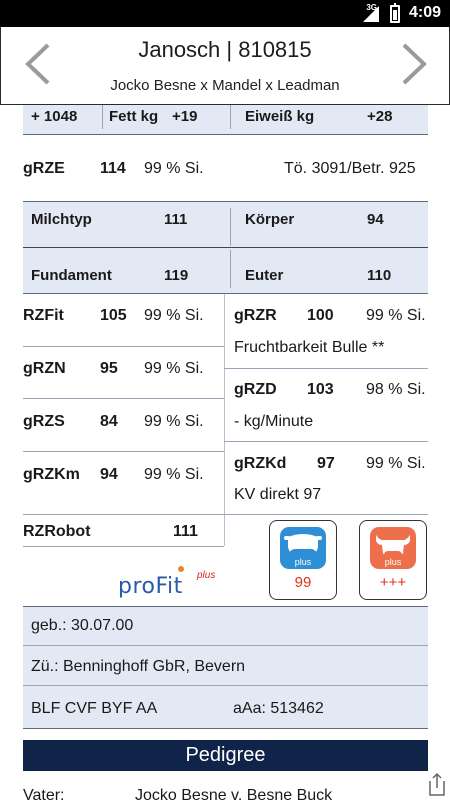  Describe the element at coordinates (375, 219) in the screenshot. I see `koerper-value: 94` at that location.